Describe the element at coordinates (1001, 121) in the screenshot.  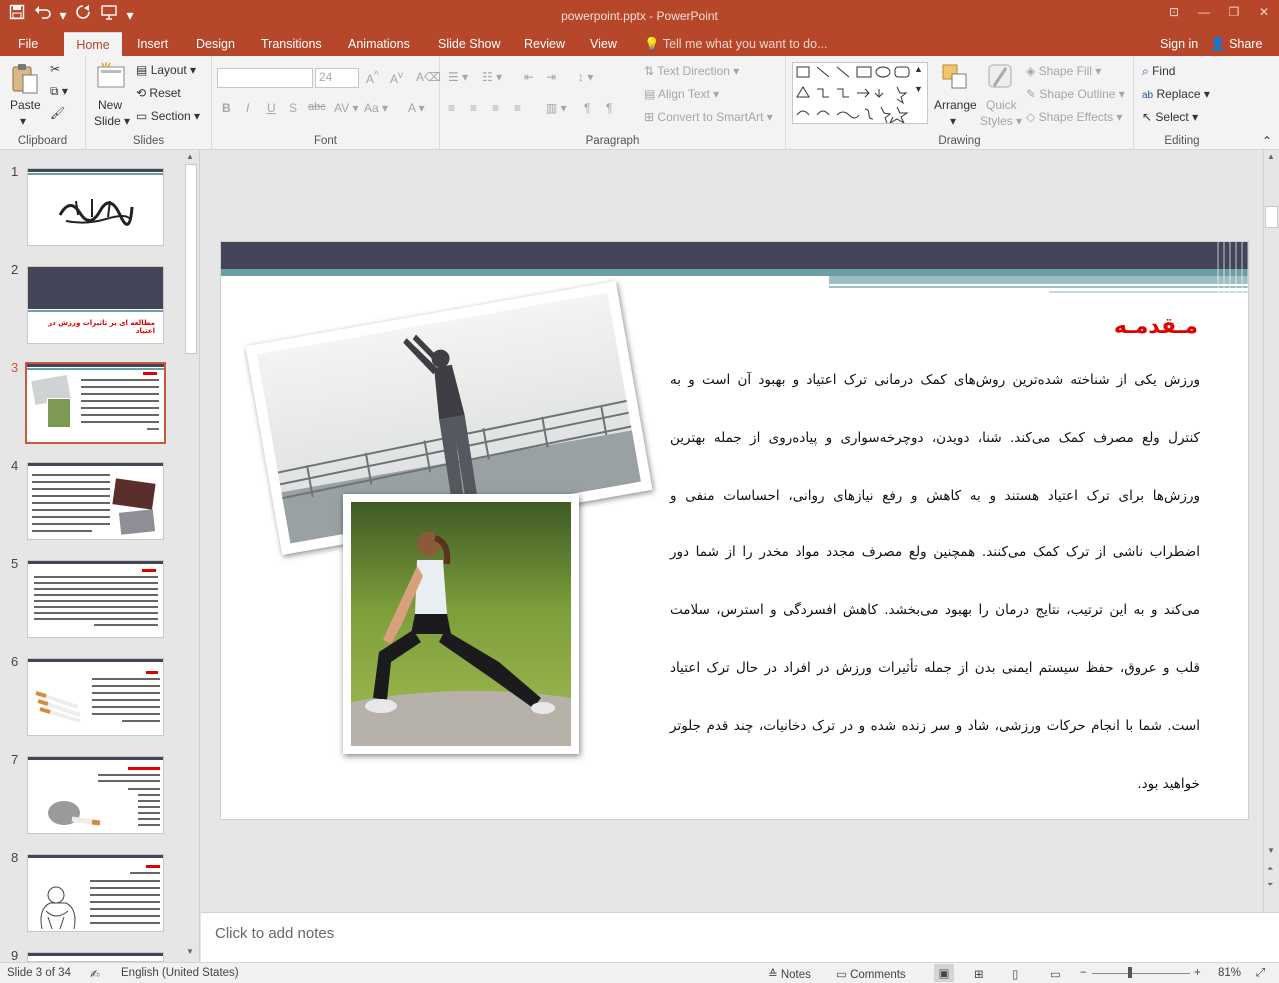
I see `quick-styles-button: Styles ▾` at that location.